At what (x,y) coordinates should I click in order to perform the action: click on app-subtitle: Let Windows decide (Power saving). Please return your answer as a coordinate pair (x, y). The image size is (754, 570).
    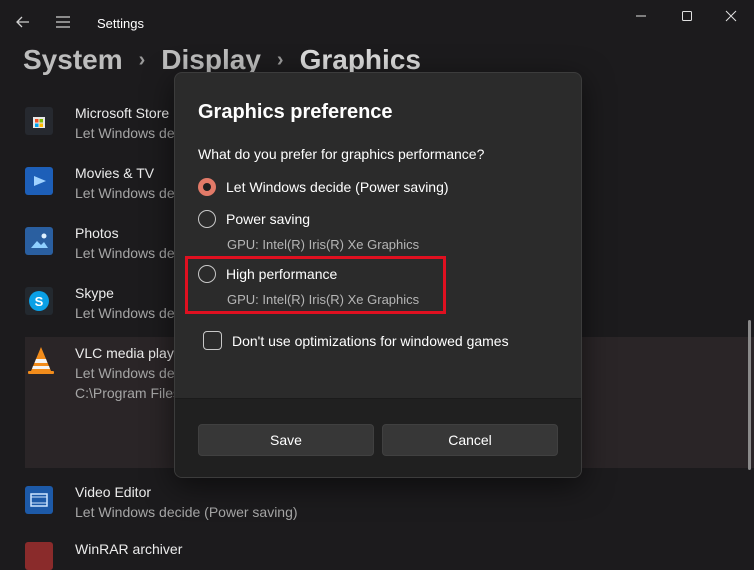
    Looking at the image, I should click on (186, 512).